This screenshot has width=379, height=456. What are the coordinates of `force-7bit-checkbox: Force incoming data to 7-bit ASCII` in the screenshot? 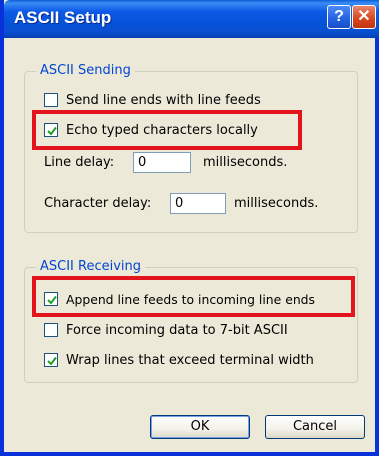 It's located at (166, 330).